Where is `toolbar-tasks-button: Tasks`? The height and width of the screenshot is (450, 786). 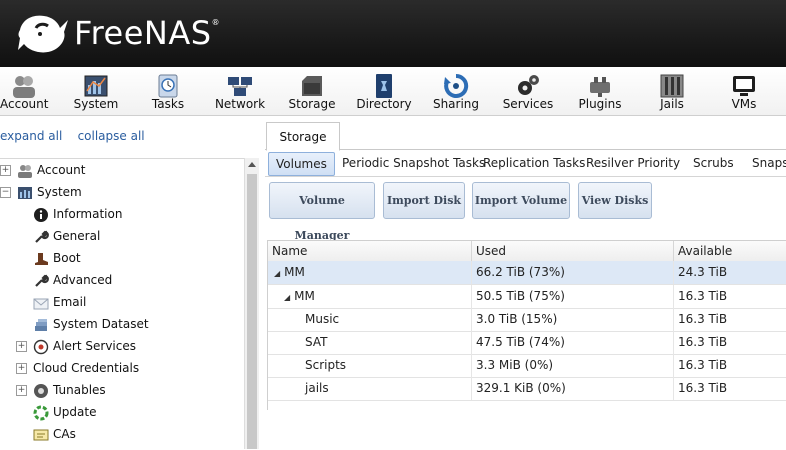
toolbar-tasks-button: Tasks is located at coordinates (168, 91).